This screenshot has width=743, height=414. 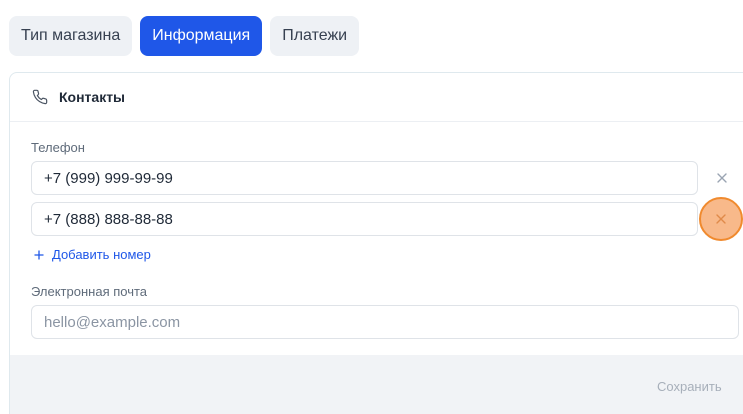 I want to click on tab-information: Информация, so click(x=201, y=36).